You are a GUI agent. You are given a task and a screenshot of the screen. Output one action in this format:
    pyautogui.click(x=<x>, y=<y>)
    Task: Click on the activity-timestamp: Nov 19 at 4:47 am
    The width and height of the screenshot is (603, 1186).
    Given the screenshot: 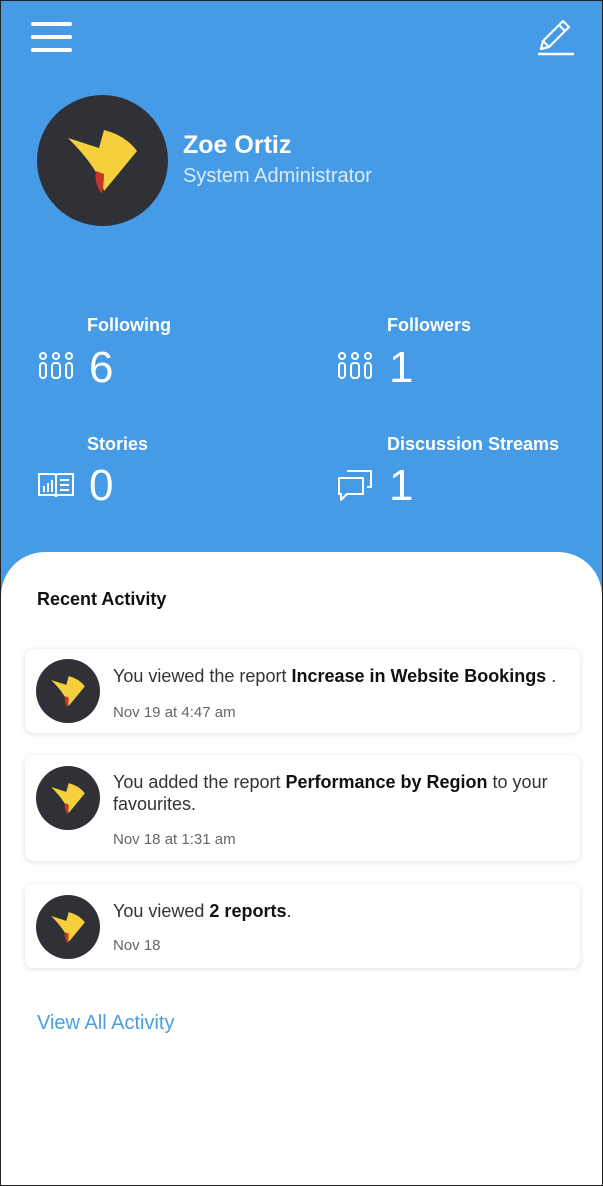 What is the action you would take?
    pyautogui.click(x=174, y=712)
    